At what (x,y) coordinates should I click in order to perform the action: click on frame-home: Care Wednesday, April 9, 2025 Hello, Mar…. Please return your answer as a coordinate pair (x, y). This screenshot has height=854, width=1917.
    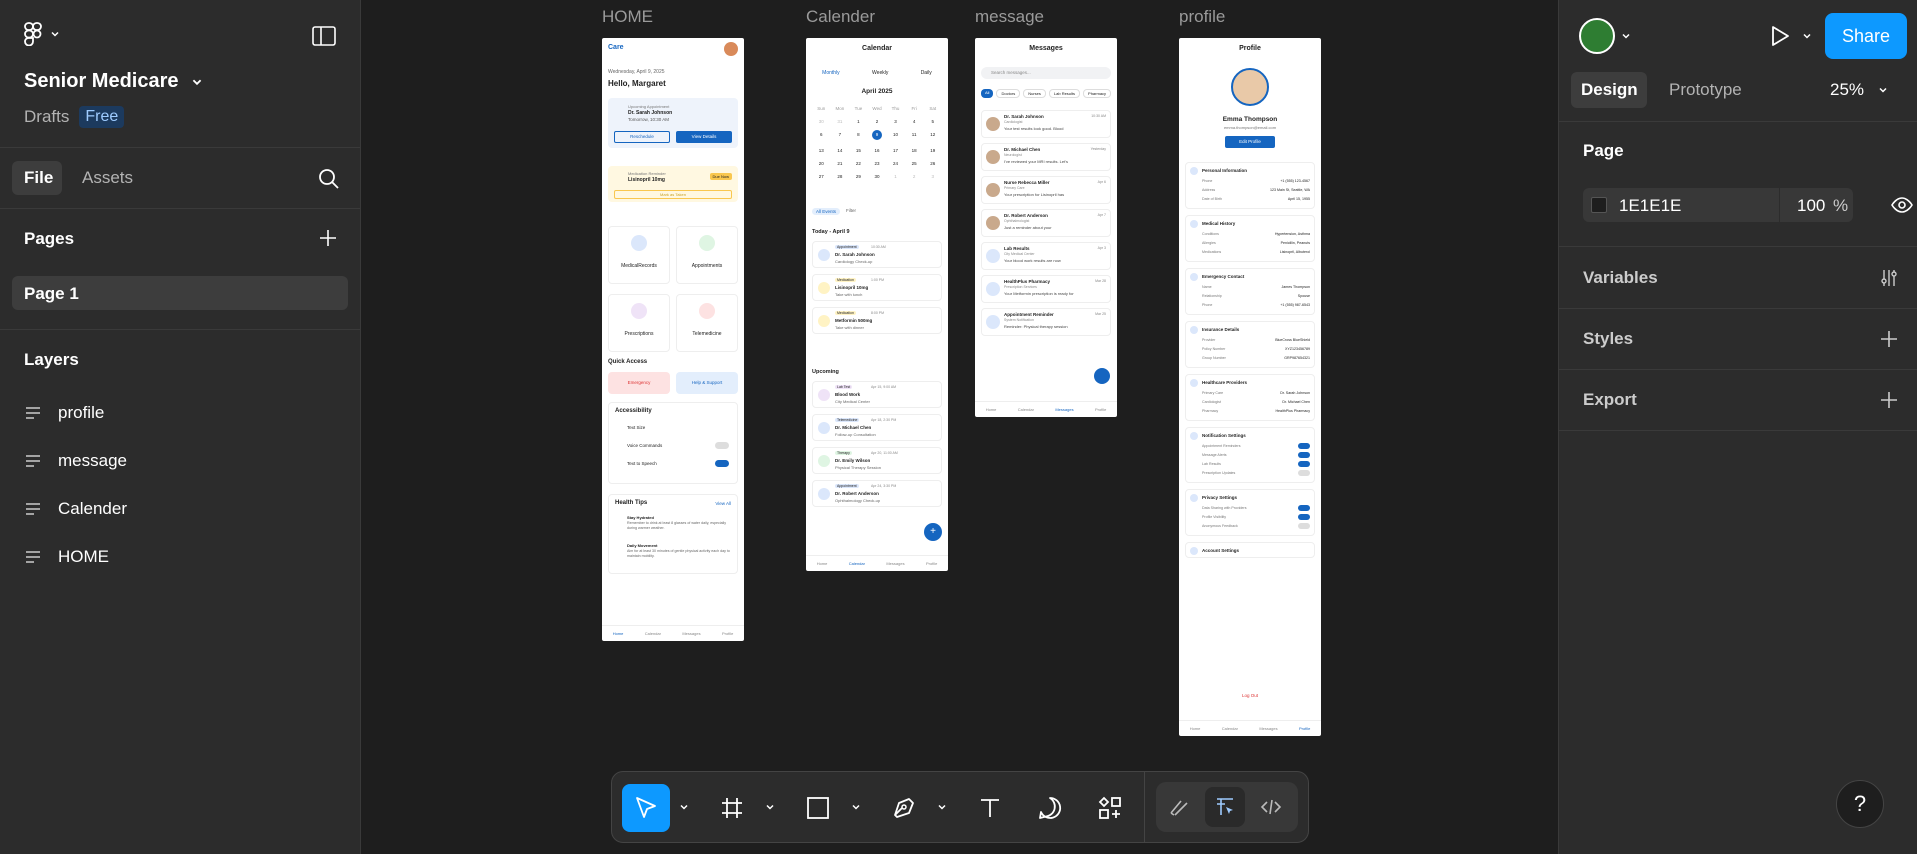
    Looking at the image, I should click on (673, 339).